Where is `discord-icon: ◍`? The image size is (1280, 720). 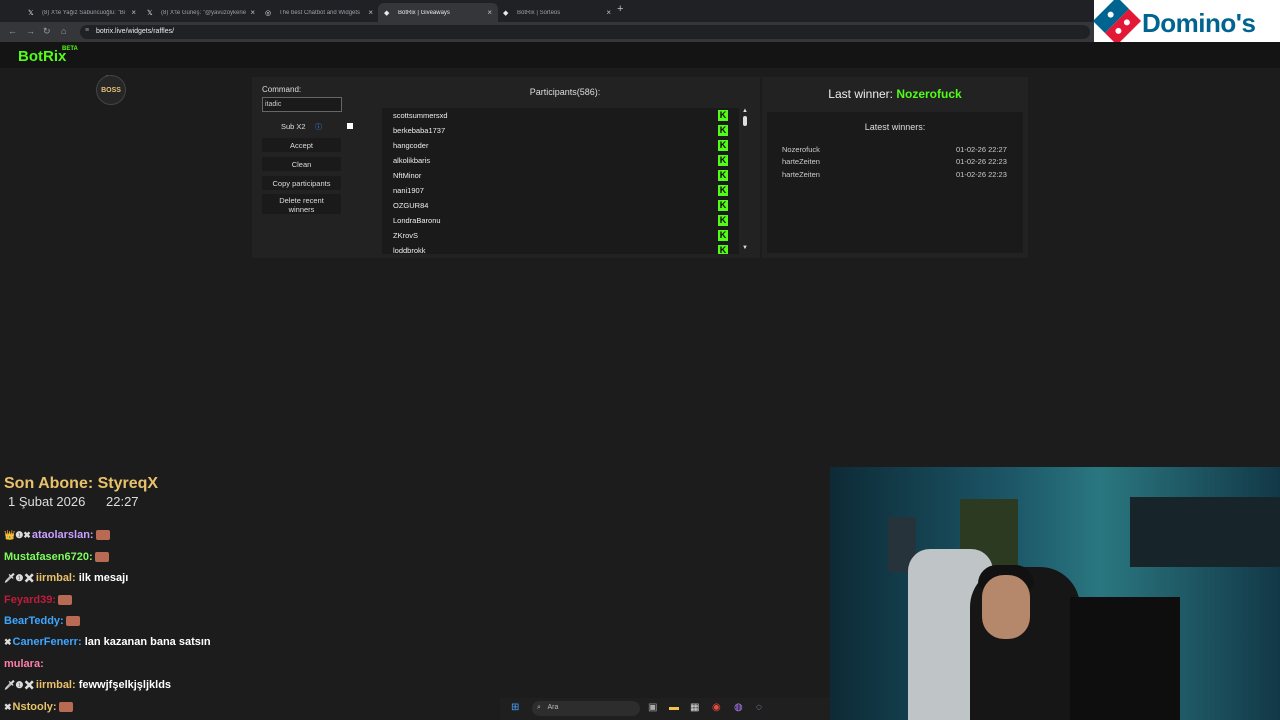
discord-icon: ◍ is located at coordinates (738, 707).